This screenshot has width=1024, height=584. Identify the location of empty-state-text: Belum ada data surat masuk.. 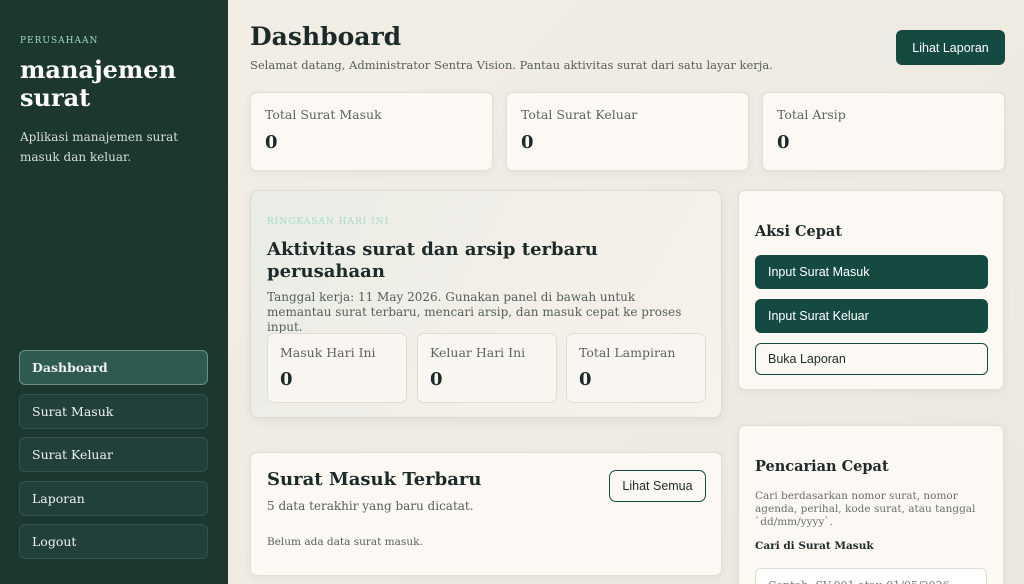
(345, 542).